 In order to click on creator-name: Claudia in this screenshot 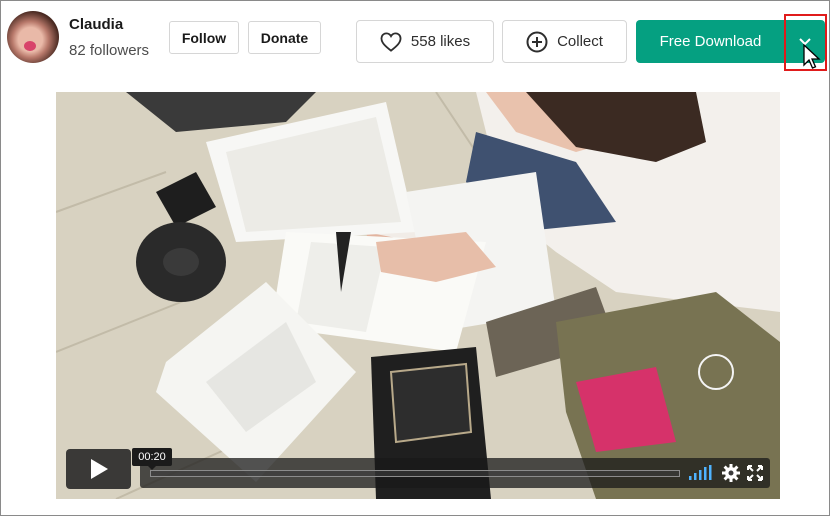, I will do `click(96, 24)`.